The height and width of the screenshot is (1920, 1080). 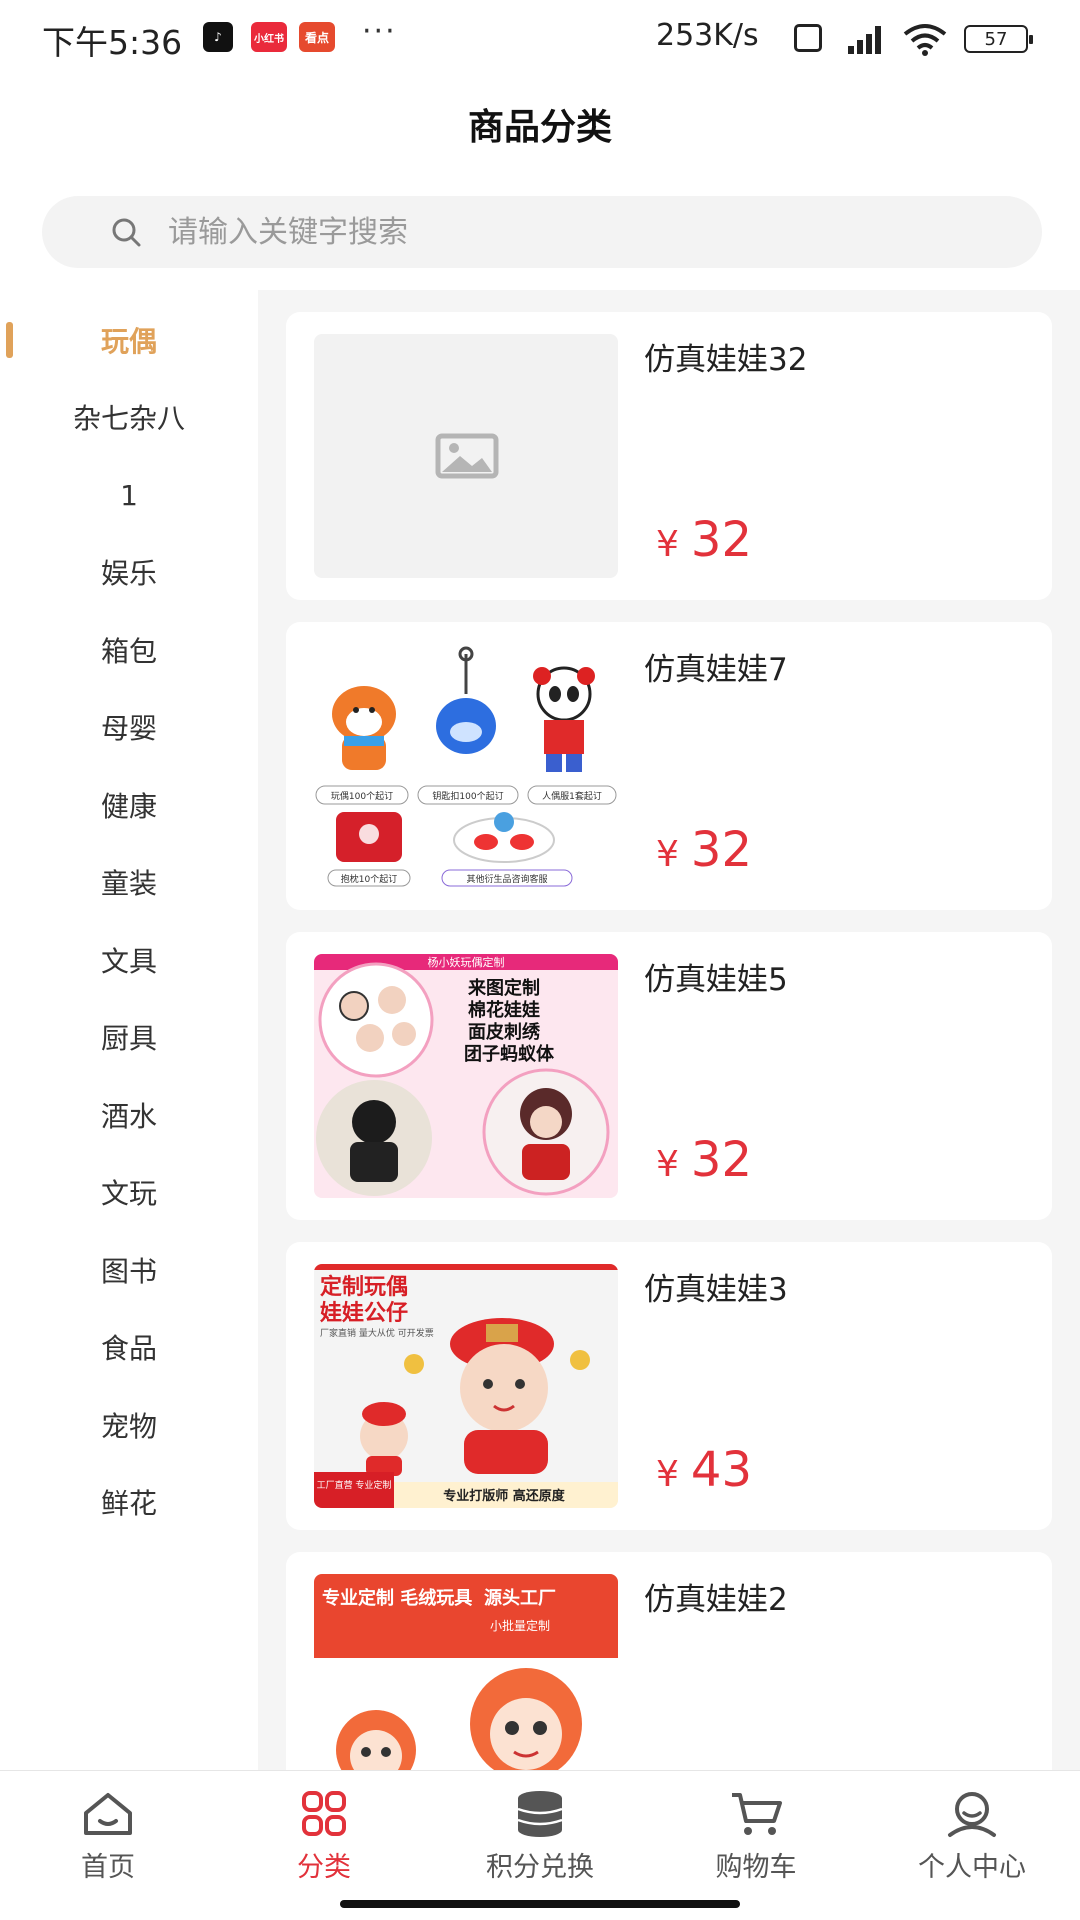 I want to click on sidebar-item-drinks: 酒水, so click(x=129, y=1115).